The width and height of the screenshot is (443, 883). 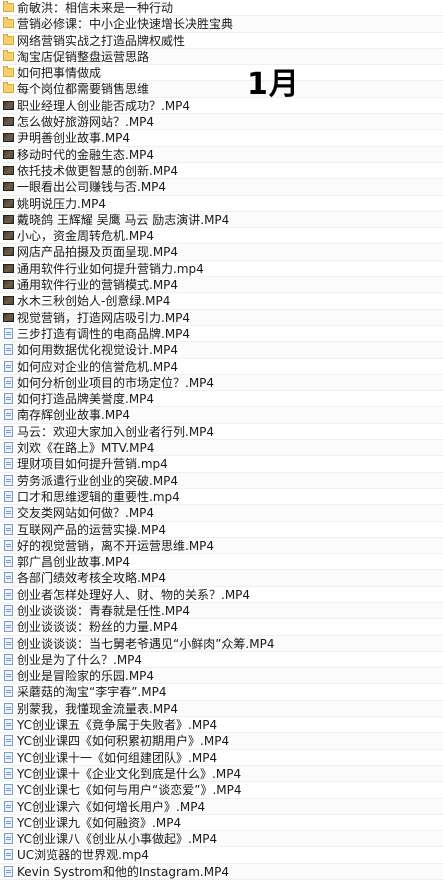 What do you see at coordinates (221, 350) in the screenshot?
I see `file-list-item: 如何用数据优化视觉设计.MP4` at bounding box center [221, 350].